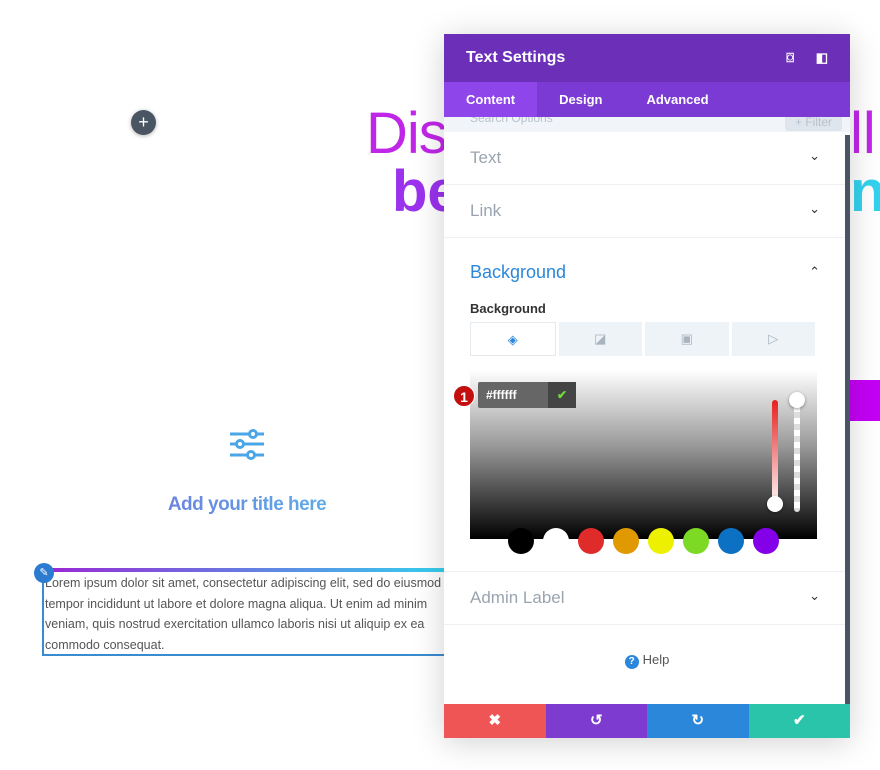 Image resolution: width=880 pixels, height=770 pixels. What do you see at coordinates (865, 191) in the screenshot?
I see `heading-fragment: nt` at bounding box center [865, 191].